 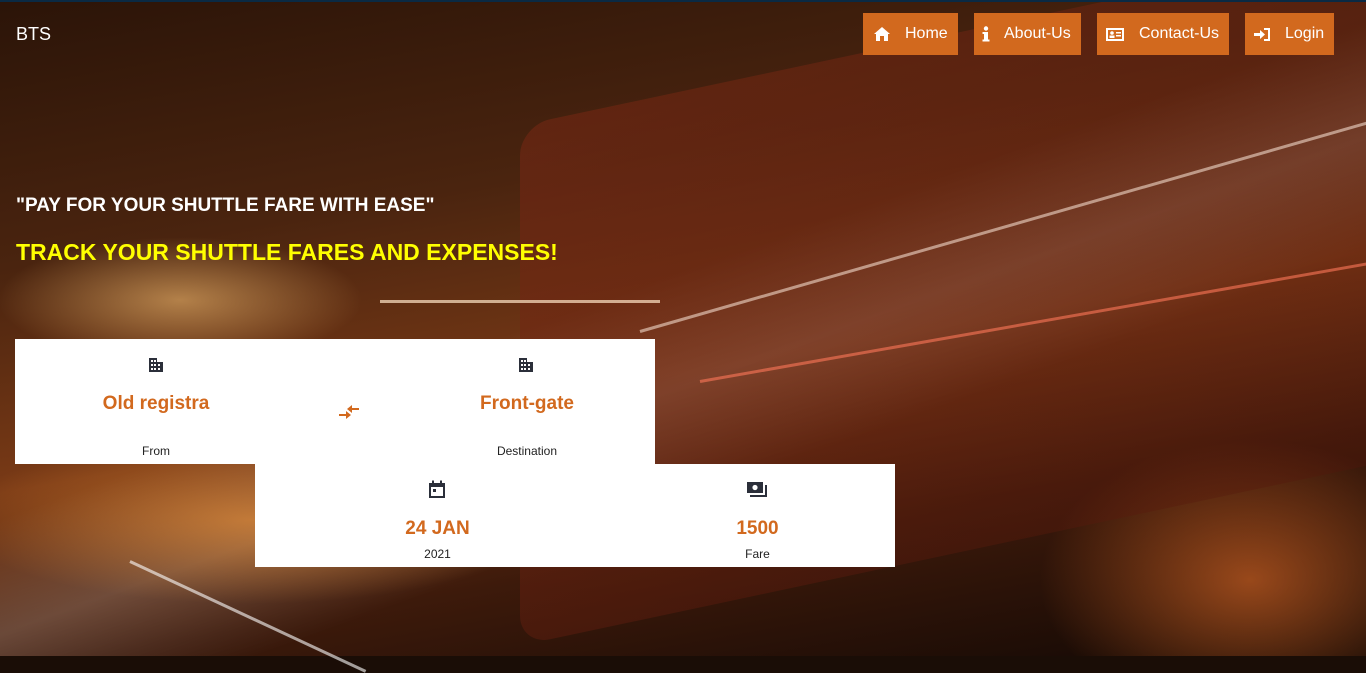 I want to click on destination-section: Front-gate Destination, so click(x=527, y=401).